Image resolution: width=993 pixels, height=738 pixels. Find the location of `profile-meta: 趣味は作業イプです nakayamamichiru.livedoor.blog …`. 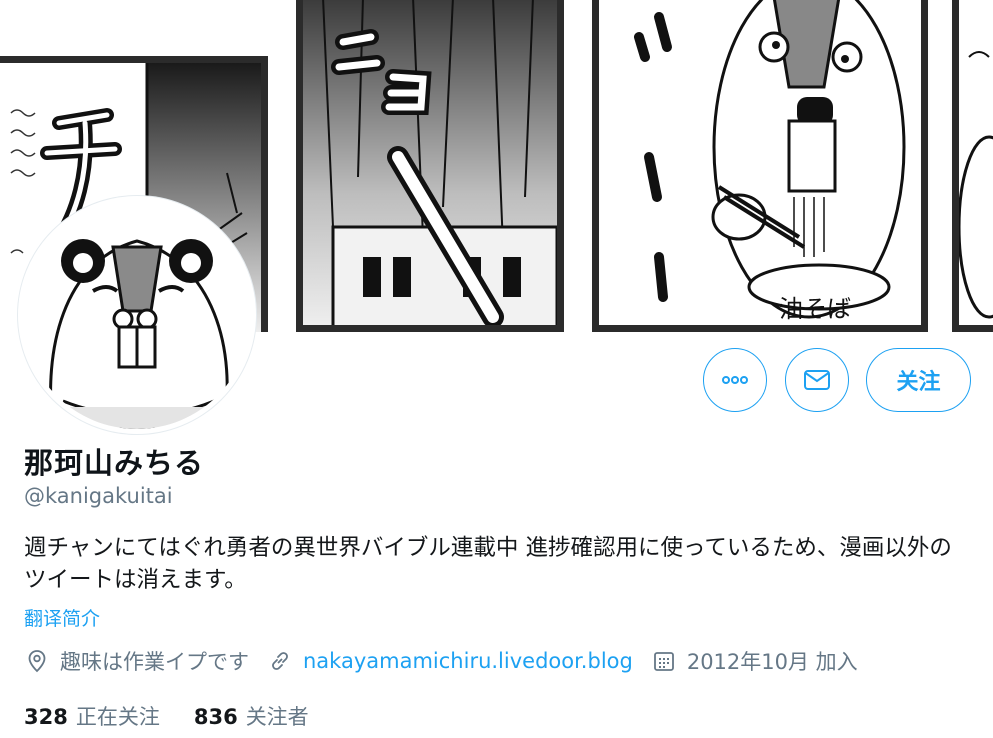

profile-meta: 趣味は作業イプです nakayamamichiru.livedoor.blog … is located at coordinates (441, 661).